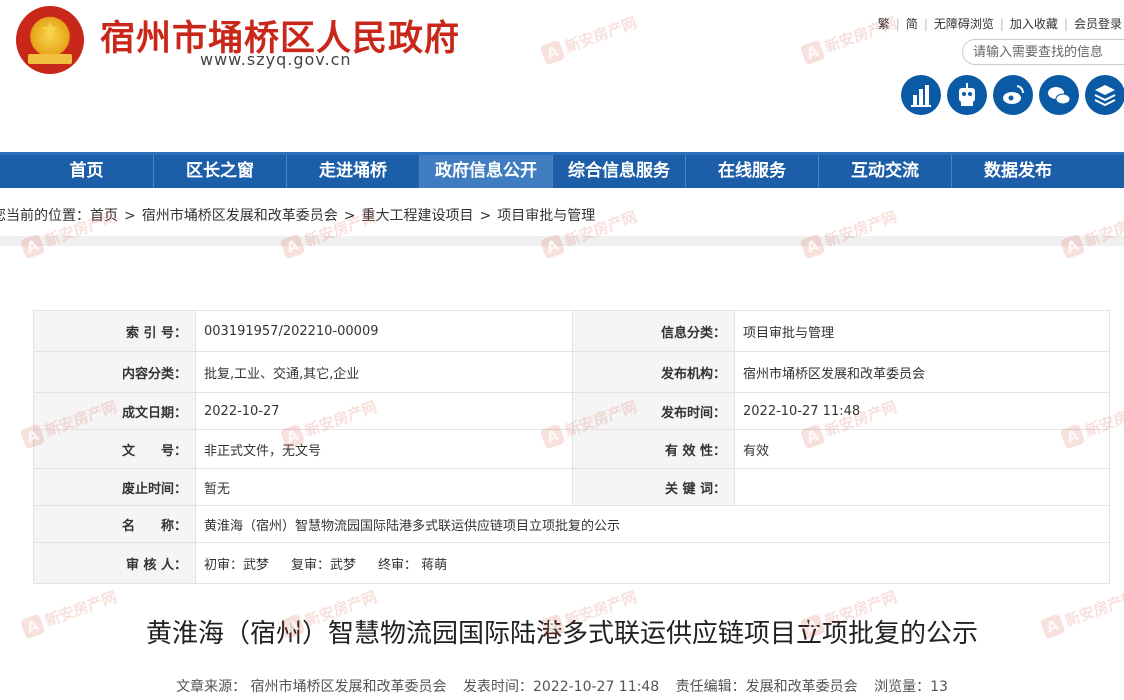  I want to click on table-row: 废止时间： 暂无 关 键 词：, so click(571, 487).